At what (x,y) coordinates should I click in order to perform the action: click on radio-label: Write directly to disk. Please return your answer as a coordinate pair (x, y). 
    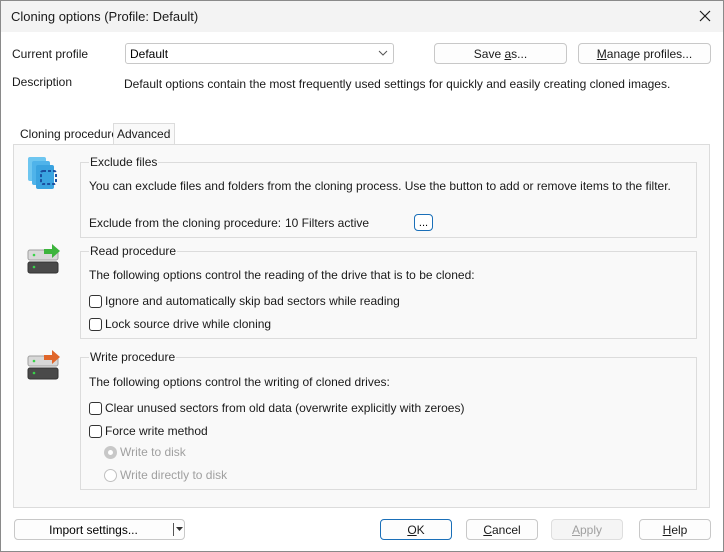
    Looking at the image, I should click on (174, 475).